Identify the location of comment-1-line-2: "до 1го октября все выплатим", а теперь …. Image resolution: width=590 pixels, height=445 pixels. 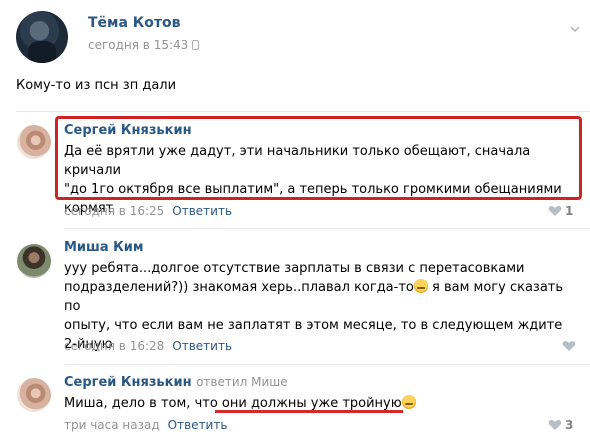
(313, 189).